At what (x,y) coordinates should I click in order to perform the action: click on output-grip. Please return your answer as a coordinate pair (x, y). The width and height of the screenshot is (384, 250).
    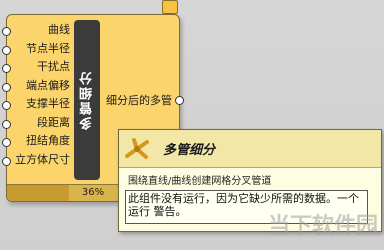
    Looking at the image, I should click on (179, 100).